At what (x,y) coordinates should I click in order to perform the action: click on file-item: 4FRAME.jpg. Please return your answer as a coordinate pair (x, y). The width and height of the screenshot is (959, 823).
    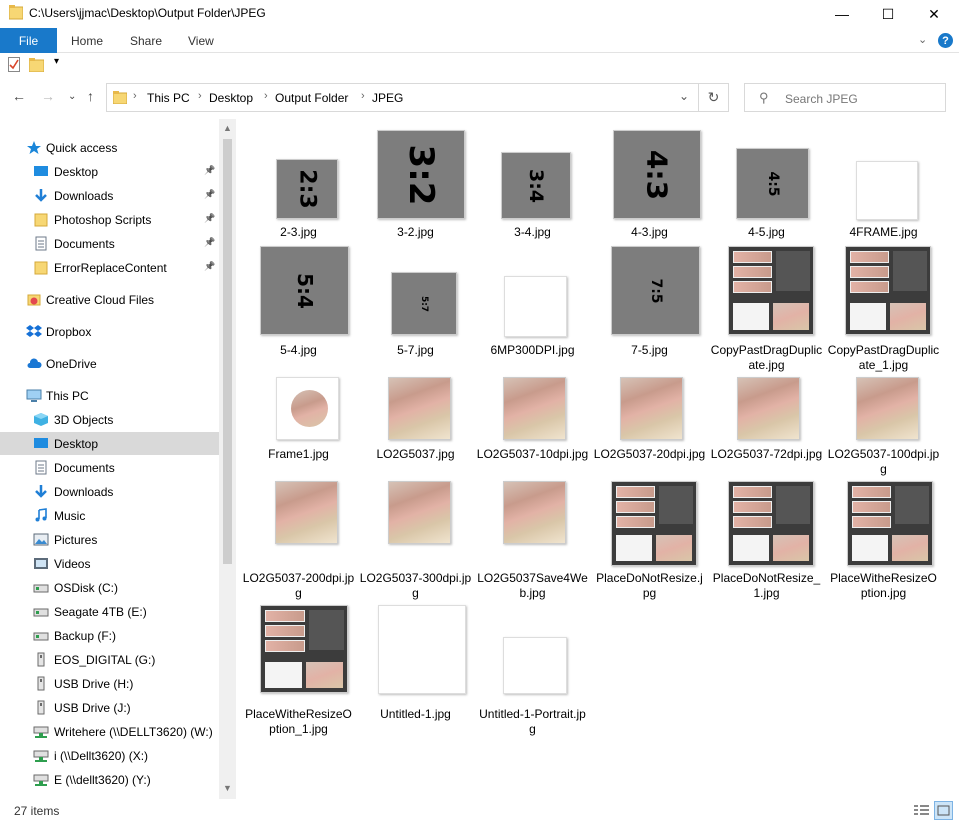
    Looking at the image, I should click on (883, 192).